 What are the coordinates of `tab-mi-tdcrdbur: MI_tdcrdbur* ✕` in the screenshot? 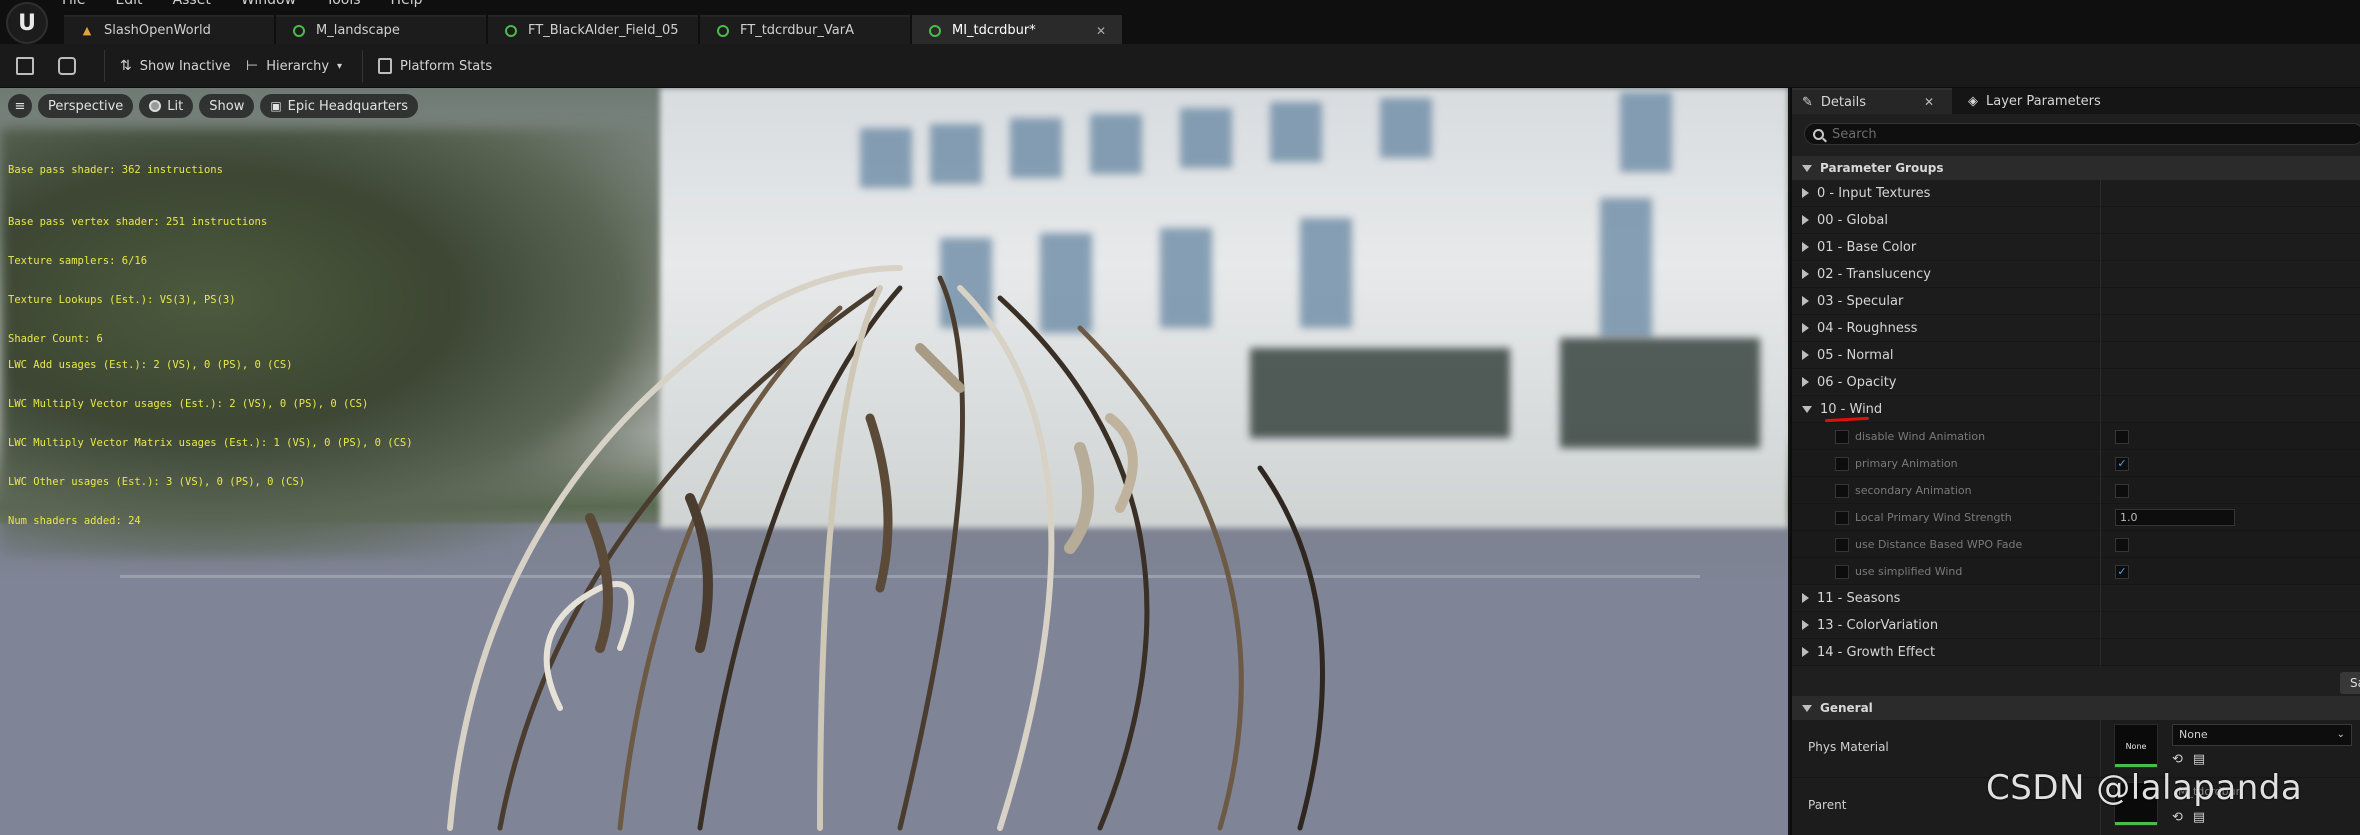 It's located at (1017, 29).